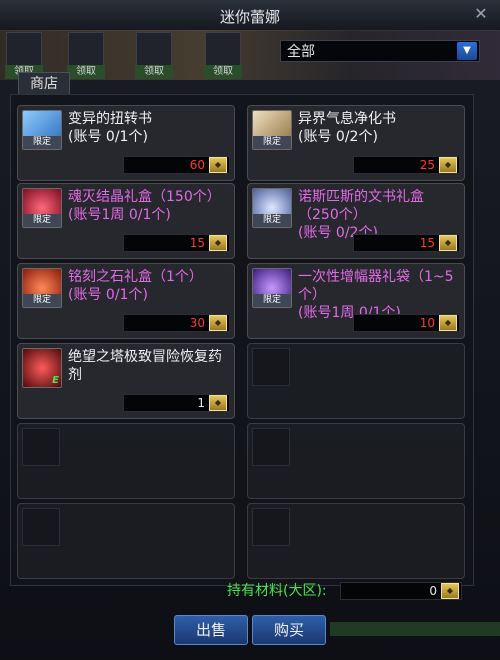  Describe the element at coordinates (42, 130) in the screenshot. I see `scroll-icon: 限定` at that location.